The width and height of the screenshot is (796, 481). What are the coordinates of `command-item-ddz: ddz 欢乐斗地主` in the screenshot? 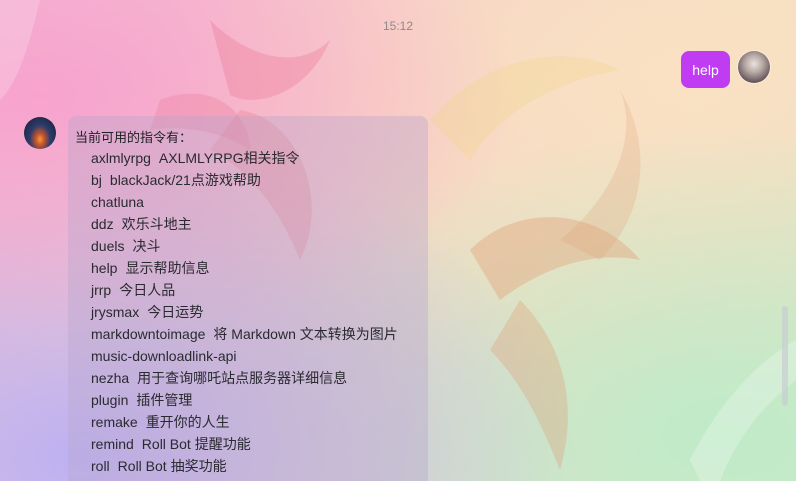 It's located at (244, 224).